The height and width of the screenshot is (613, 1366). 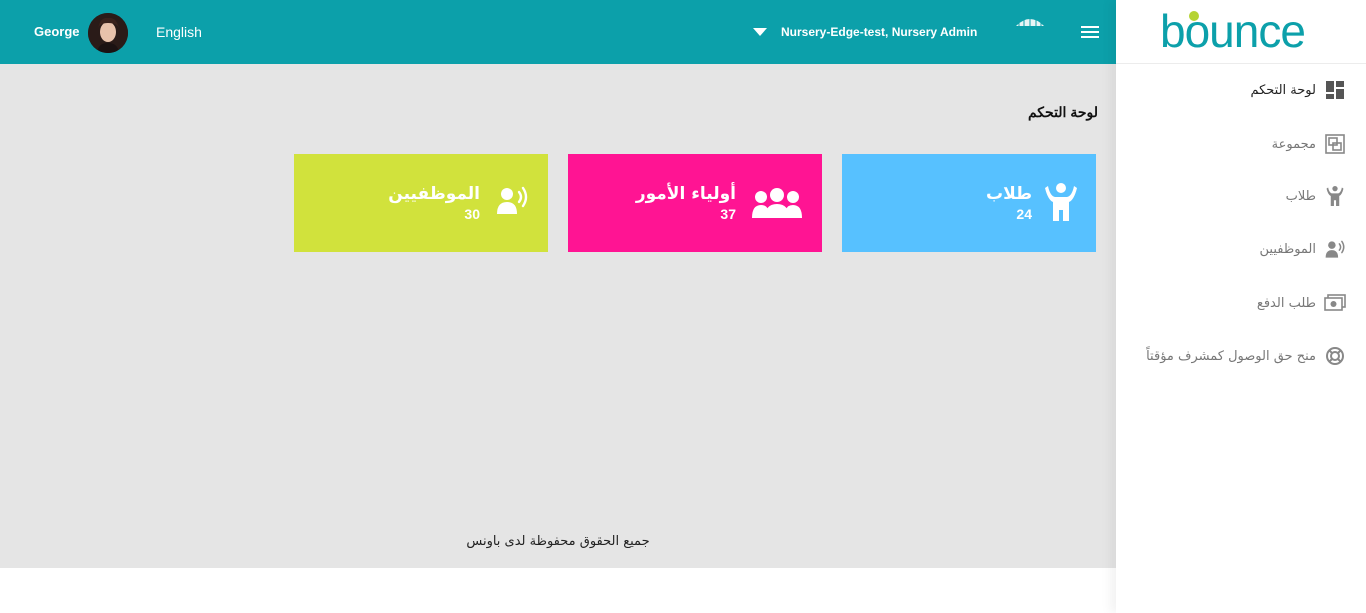 I want to click on sidebar-item-label: الموظفيين, so click(x=1287, y=249).